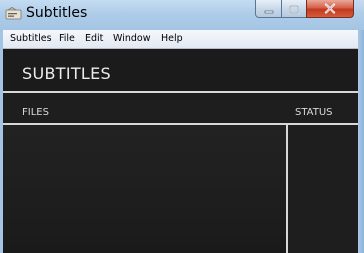  I want to click on app-icon, so click(14, 13).